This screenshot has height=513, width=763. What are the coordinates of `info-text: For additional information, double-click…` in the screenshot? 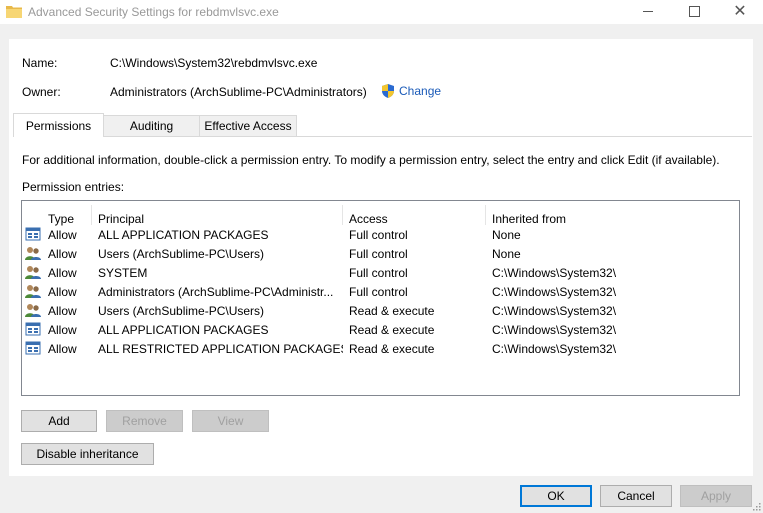 It's located at (371, 160).